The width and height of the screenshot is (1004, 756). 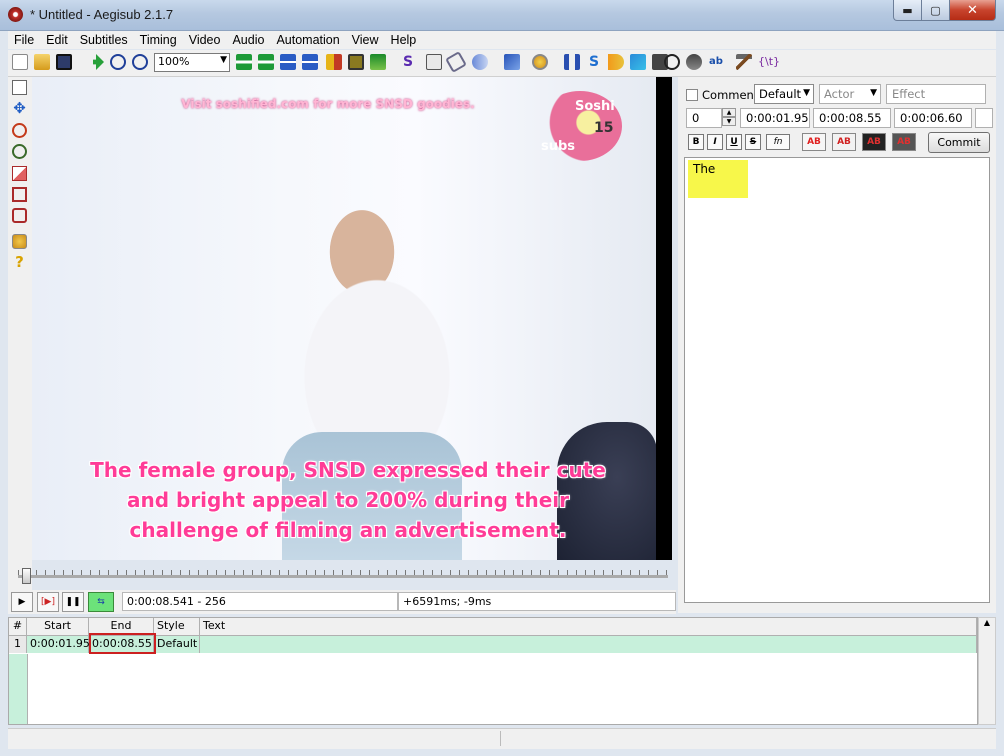 What do you see at coordinates (307, 40) in the screenshot?
I see `menu-automation: Automation` at bounding box center [307, 40].